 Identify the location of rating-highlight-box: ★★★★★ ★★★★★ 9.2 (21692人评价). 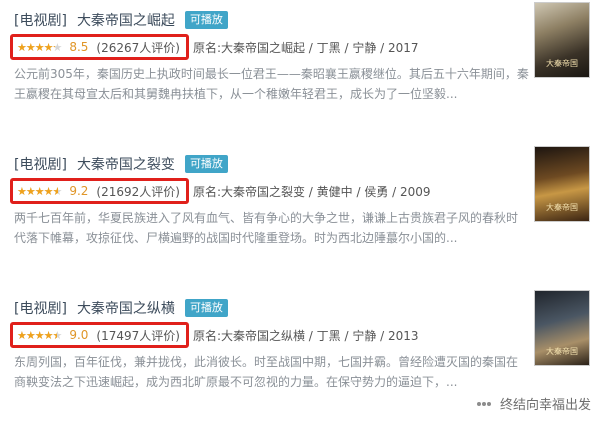
(99, 191).